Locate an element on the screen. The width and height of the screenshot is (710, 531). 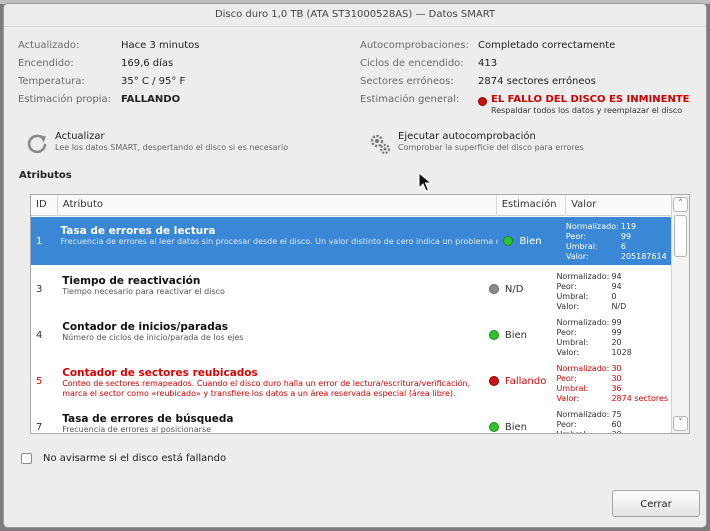
overall-assessment-status: EL FALLO DEL DISCO ES INMINENTE is located at coordinates (590, 99).